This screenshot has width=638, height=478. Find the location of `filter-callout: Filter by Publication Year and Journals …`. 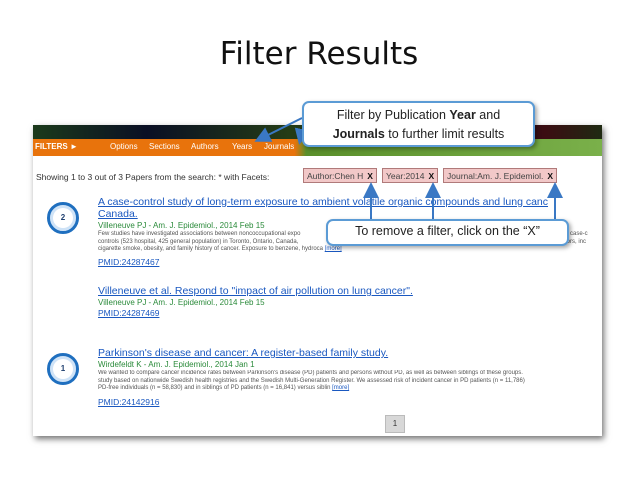

filter-callout: Filter by Publication Year and Journals … is located at coordinates (418, 124).